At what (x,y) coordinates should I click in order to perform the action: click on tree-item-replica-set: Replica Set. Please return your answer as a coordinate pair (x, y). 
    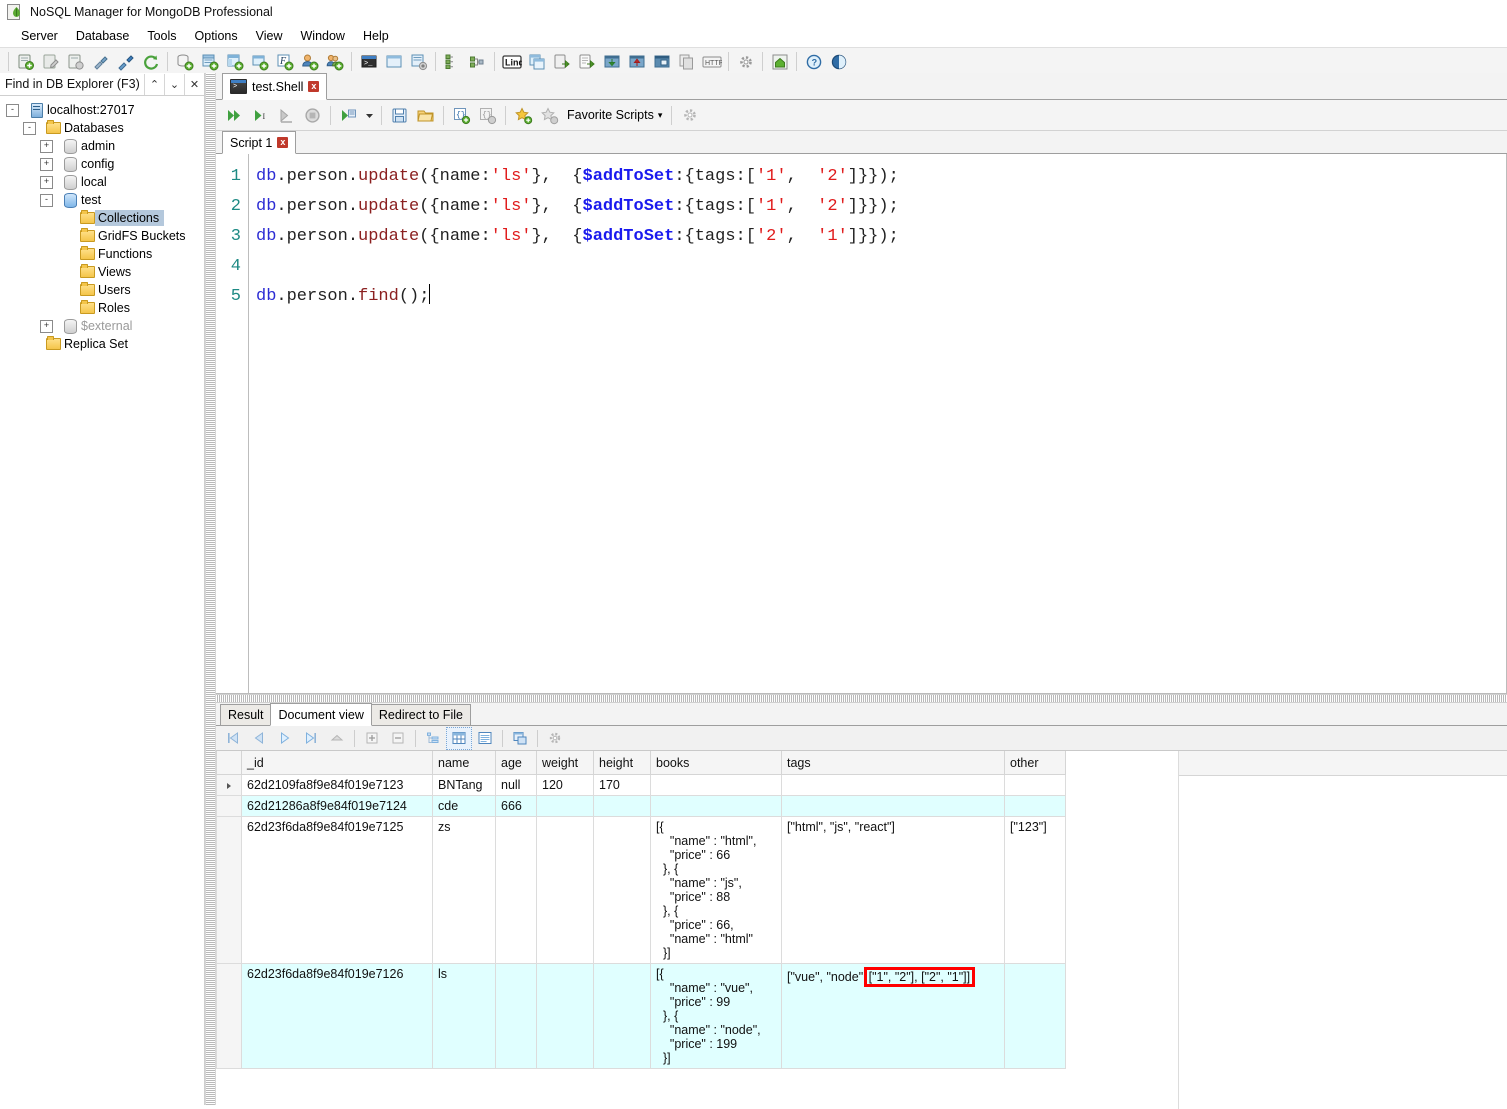
    Looking at the image, I should click on (102, 344).